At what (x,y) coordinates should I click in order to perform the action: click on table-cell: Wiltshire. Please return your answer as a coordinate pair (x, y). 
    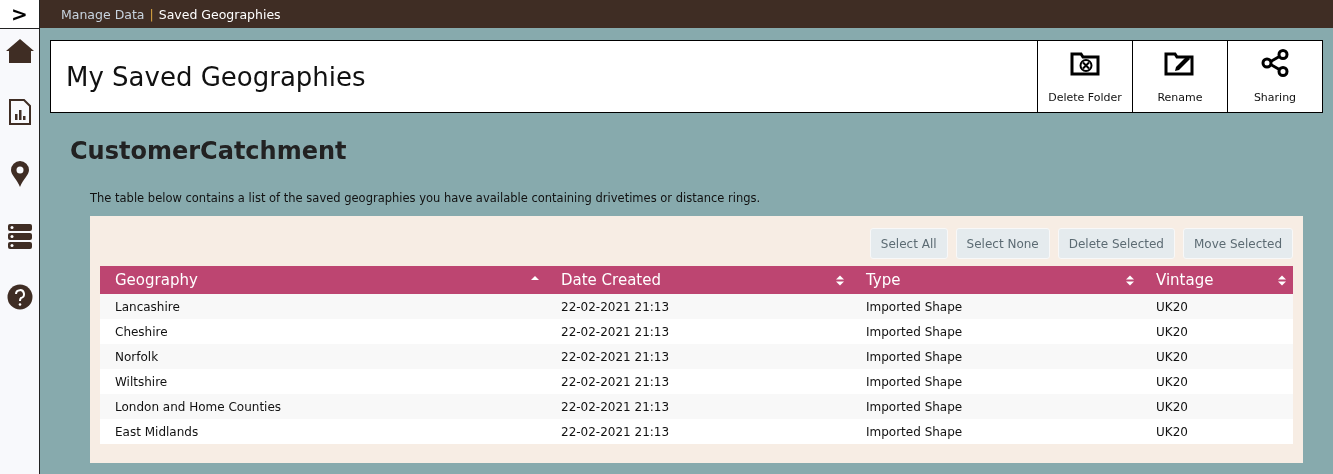
    Looking at the image, I should click on (141, 381).